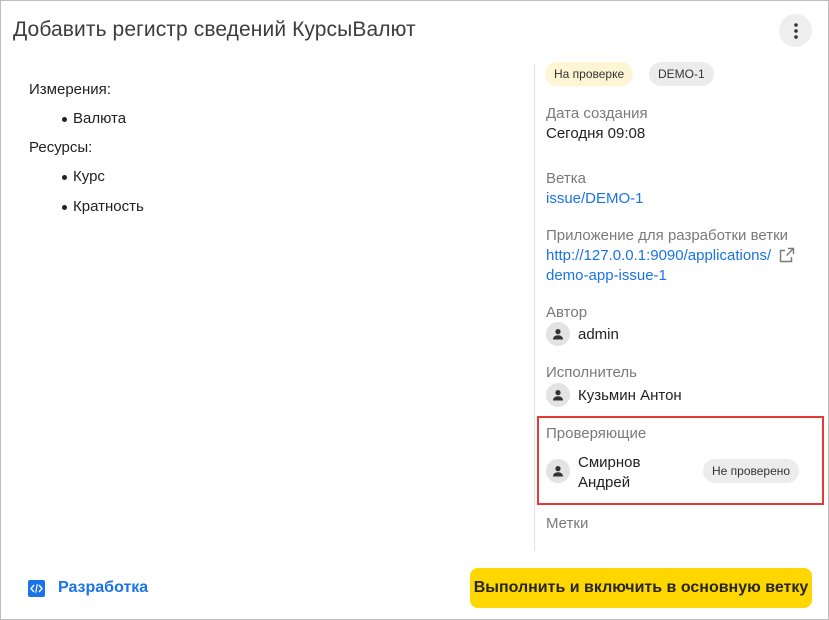 Image resolution: width=829 pixels, height=620 pixels. I want to click on tags-label: Метки, so click(567, 523).